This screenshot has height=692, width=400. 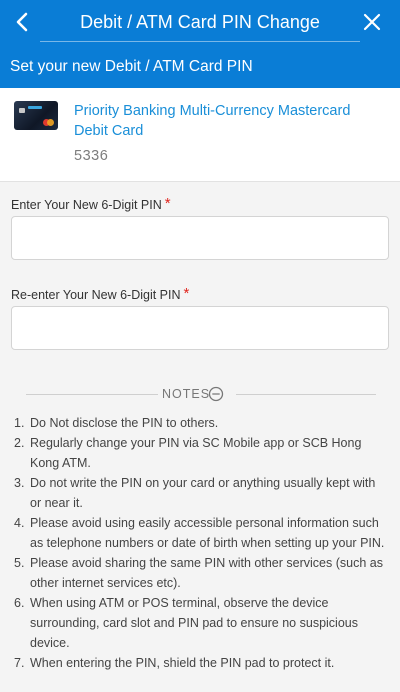 I want to click on note-number: 6., so click(x=19, y=603).